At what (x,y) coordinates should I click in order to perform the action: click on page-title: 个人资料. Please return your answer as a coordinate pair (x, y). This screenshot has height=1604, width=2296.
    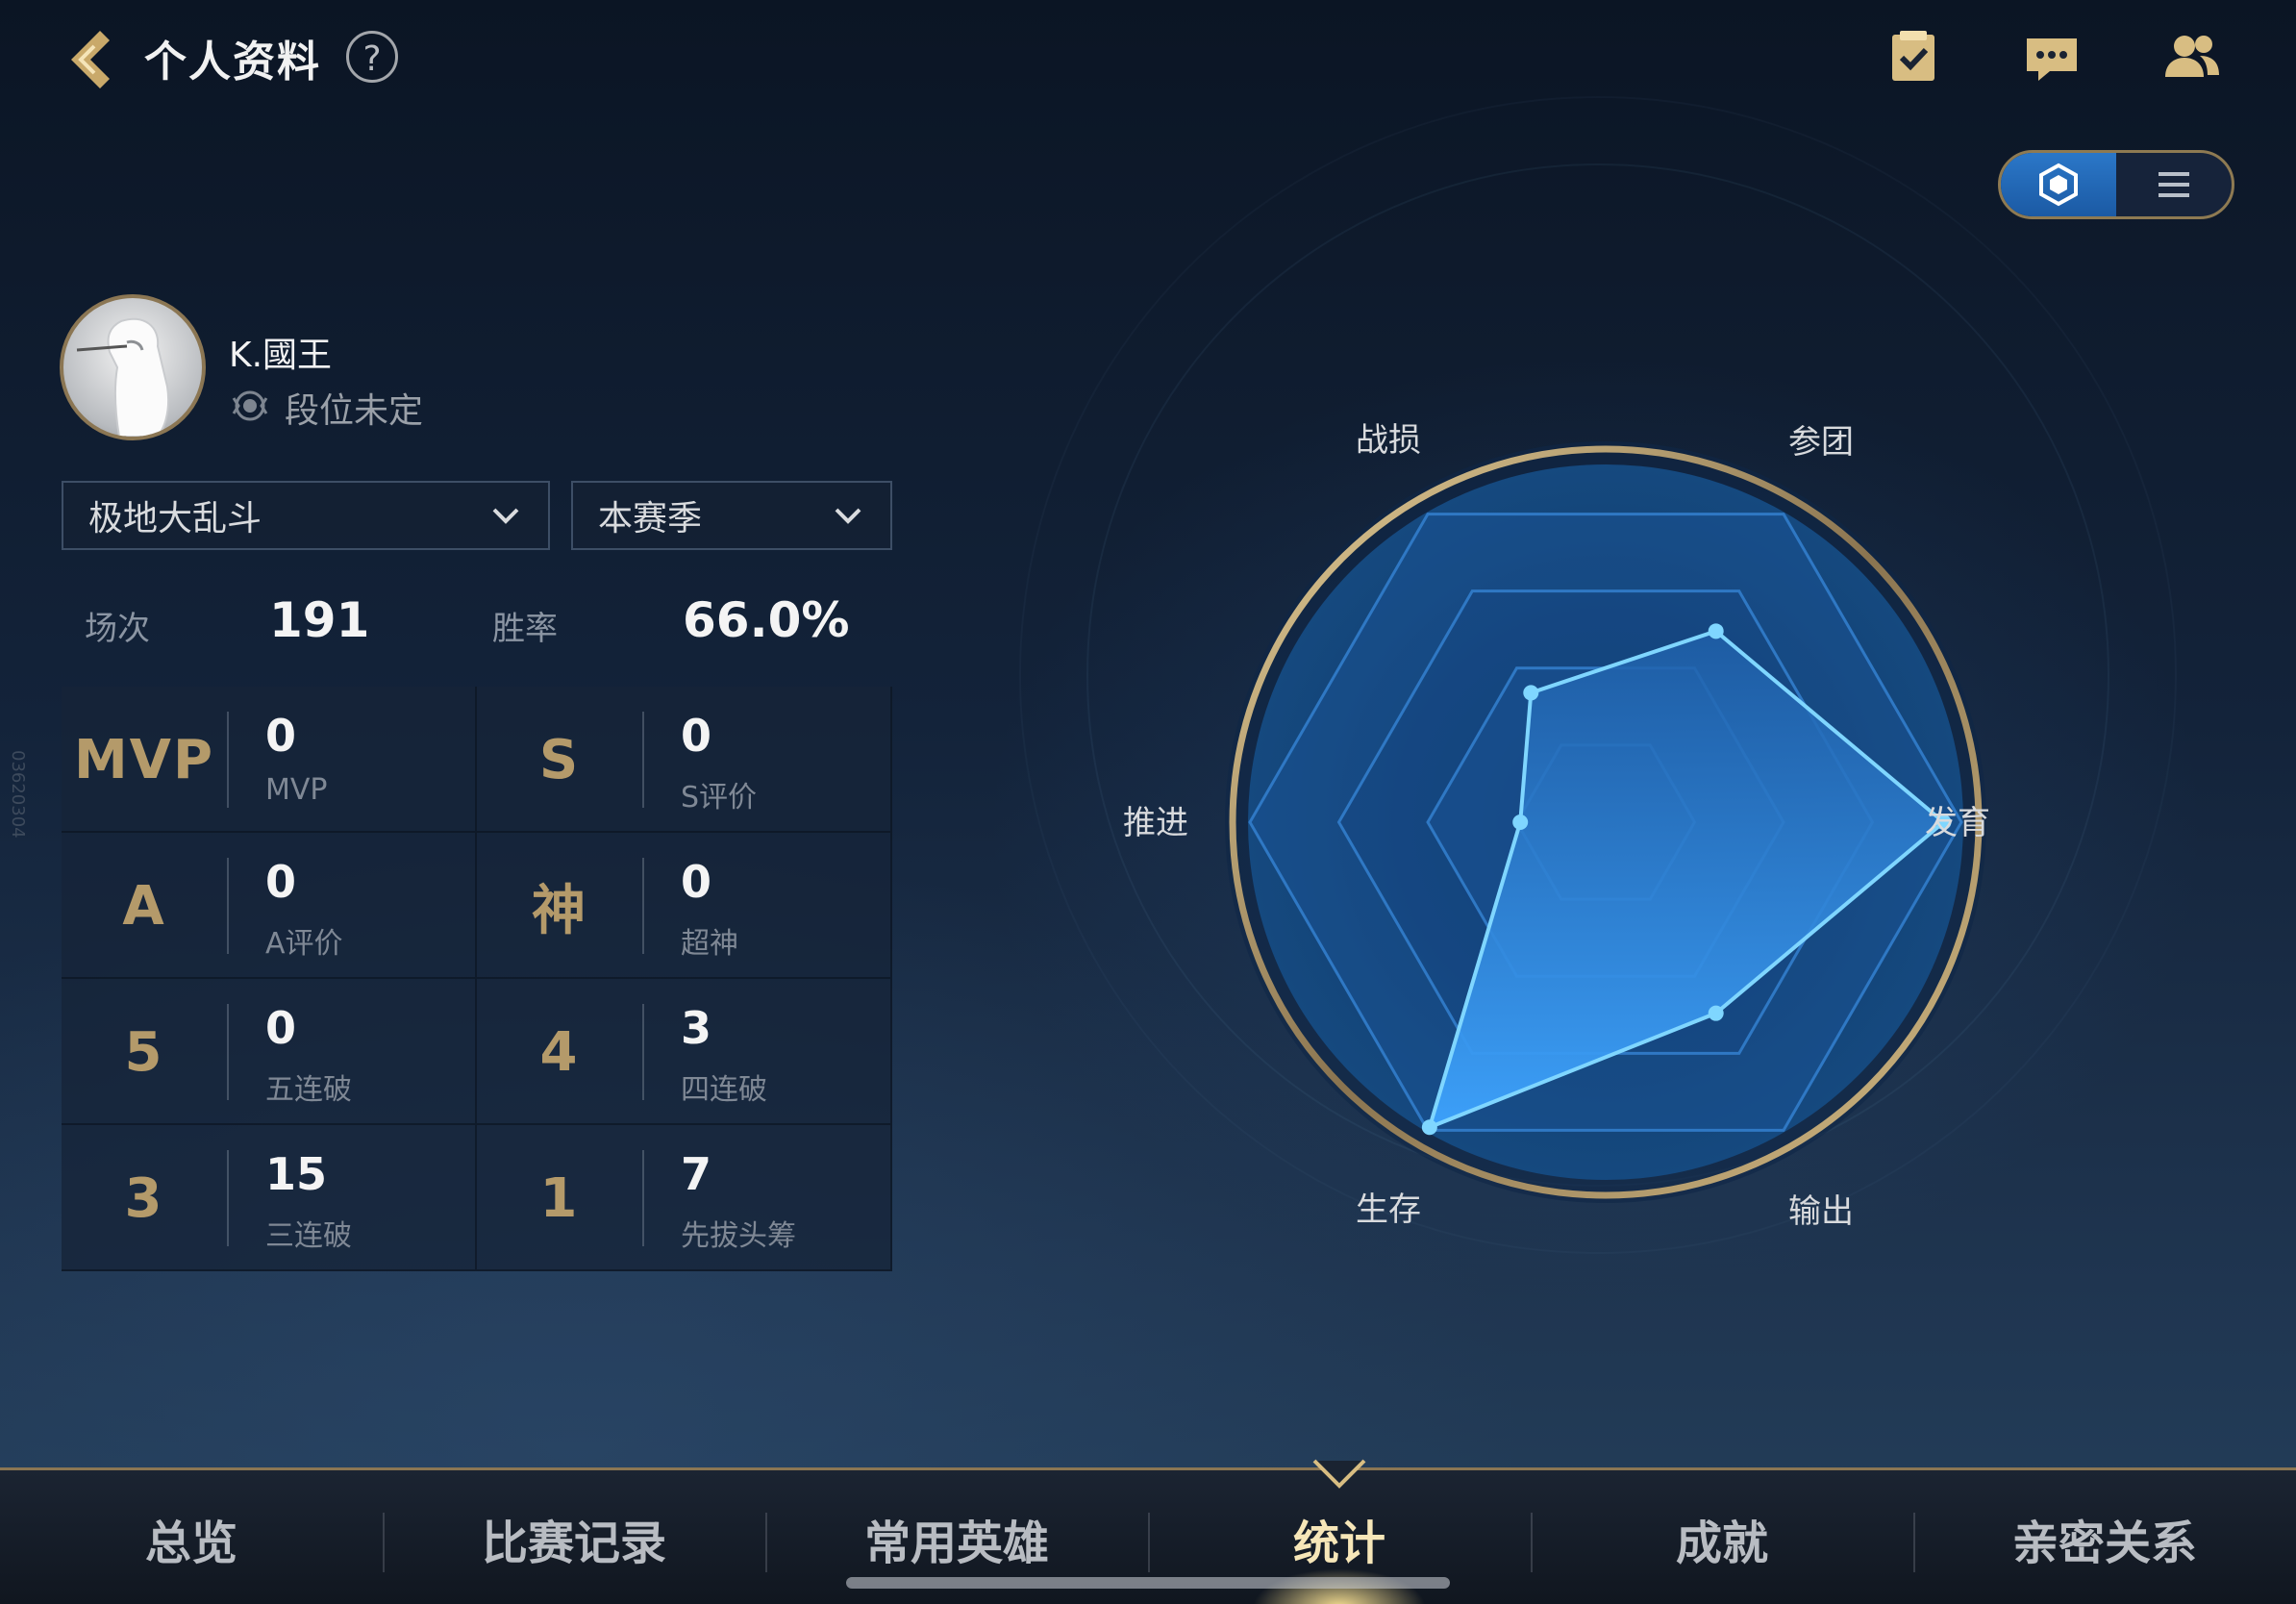
    Looking at the image, I should click on (232, 62).